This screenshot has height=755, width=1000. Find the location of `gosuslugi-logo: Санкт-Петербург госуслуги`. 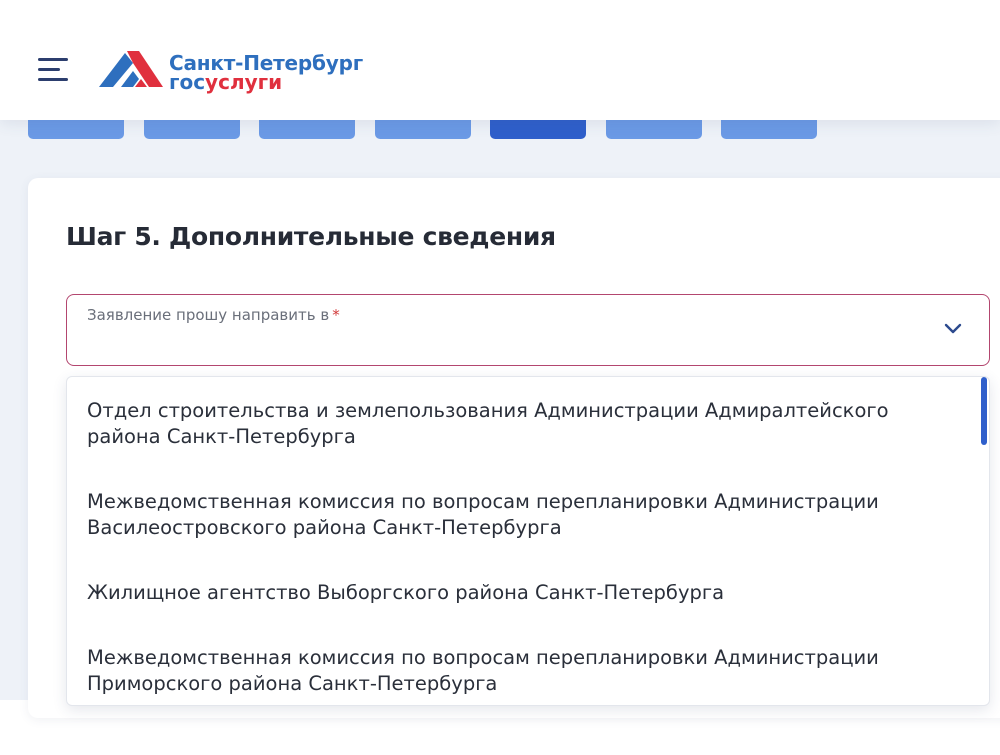

gosuslugi-logo: Санкт-Петербург госуслуги is located at coordinates (234, 70).